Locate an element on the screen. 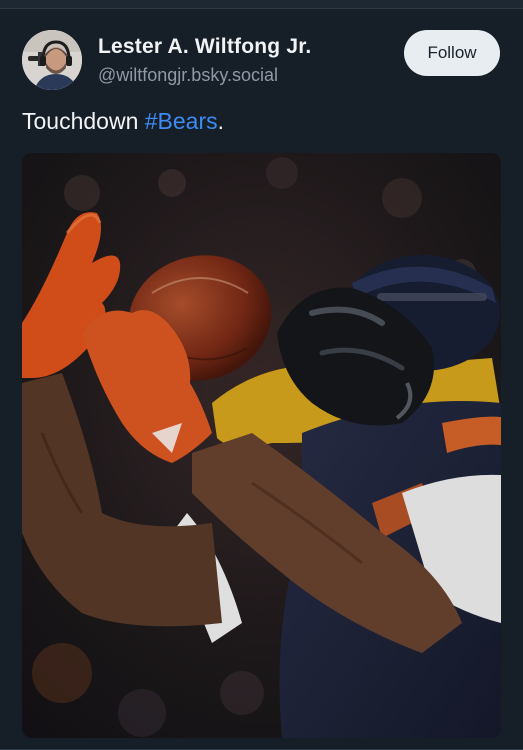 The height and width of the screenshot is (750, 523). post-text: Touchdown #Bears. is located at coordinates (123, 121).